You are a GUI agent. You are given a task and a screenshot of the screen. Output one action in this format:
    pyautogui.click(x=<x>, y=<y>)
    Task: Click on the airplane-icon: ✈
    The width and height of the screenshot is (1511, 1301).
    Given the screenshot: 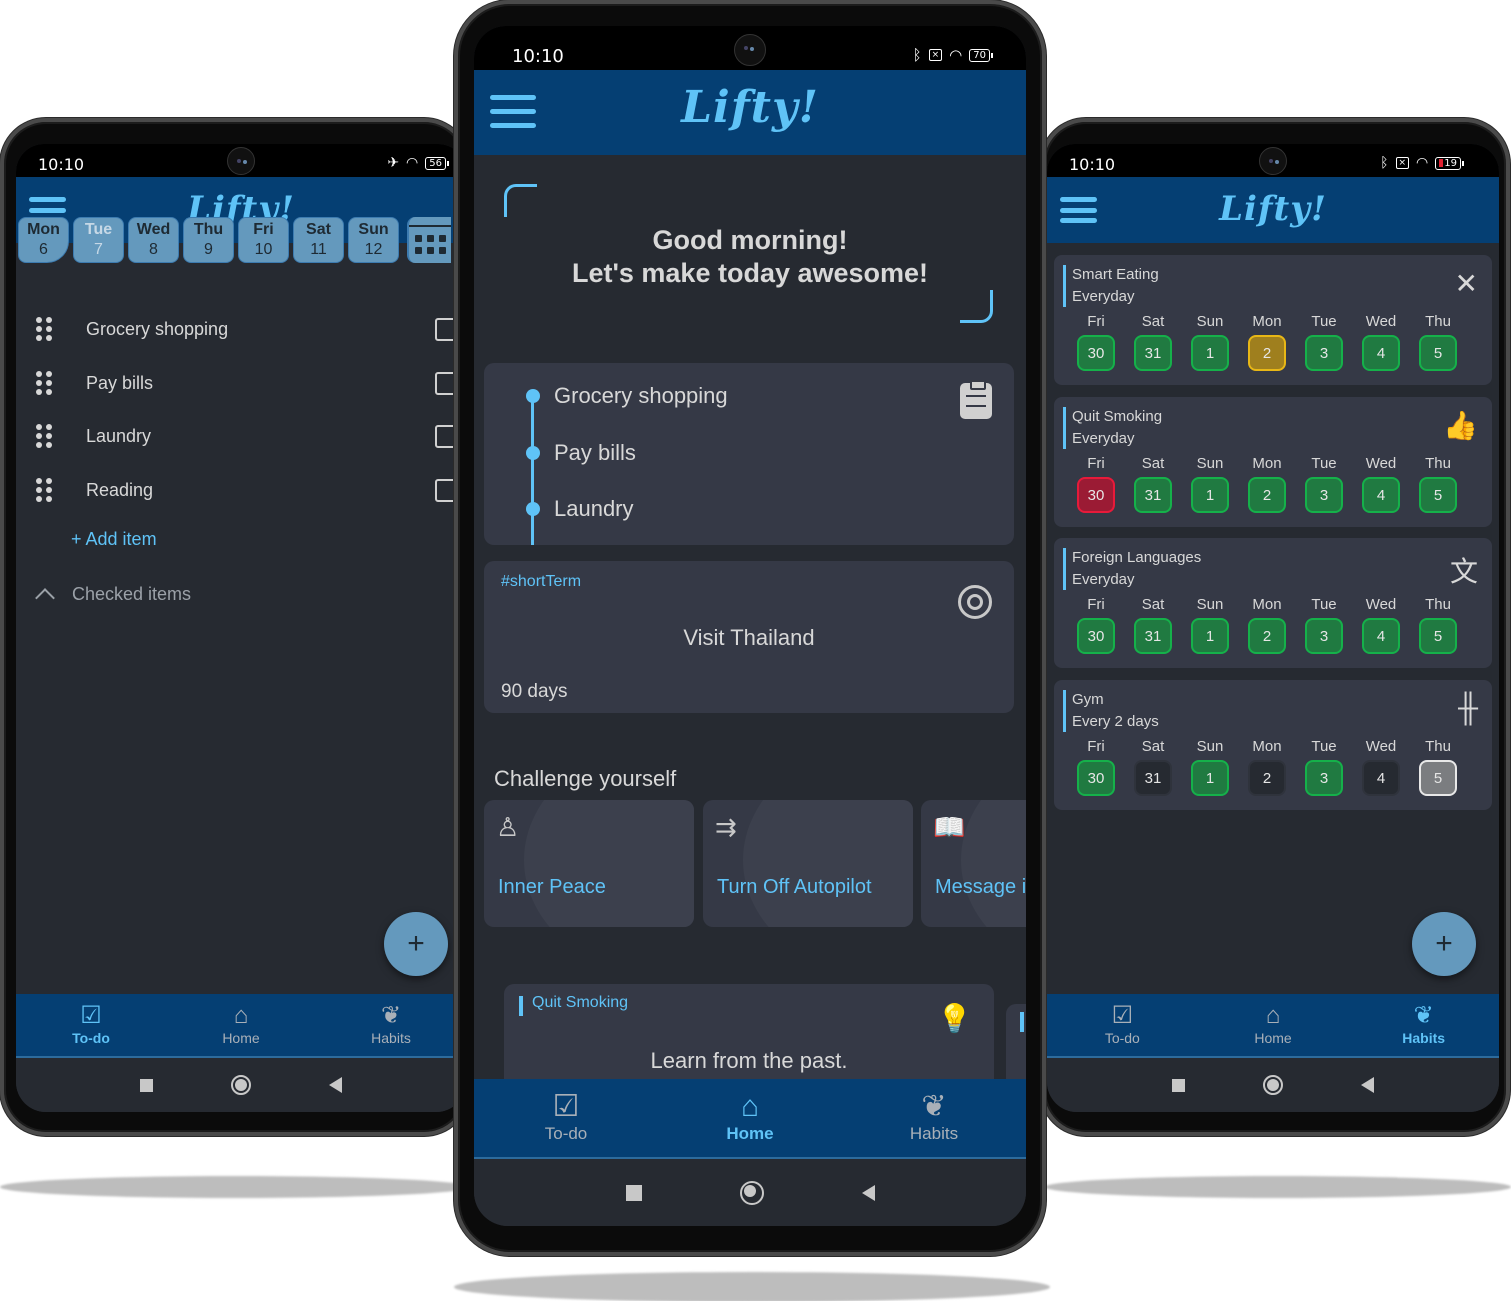 What is the action you would take?
    pyautogui.click(x=393, y=163)
    